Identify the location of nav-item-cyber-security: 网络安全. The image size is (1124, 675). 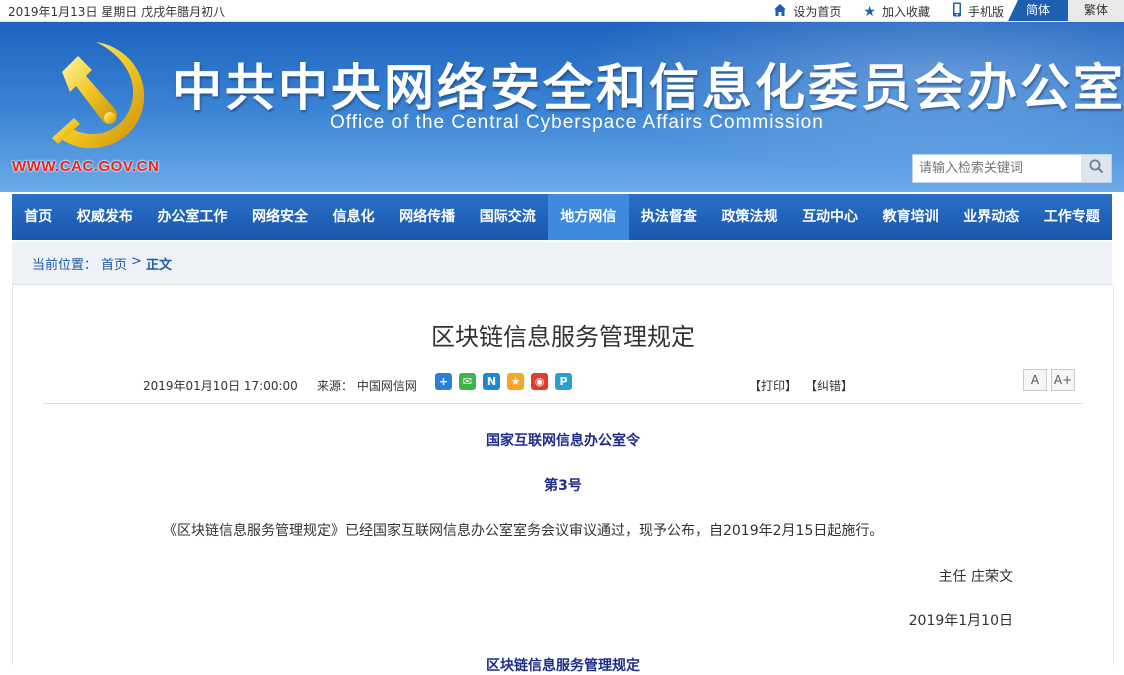
(280, 217).